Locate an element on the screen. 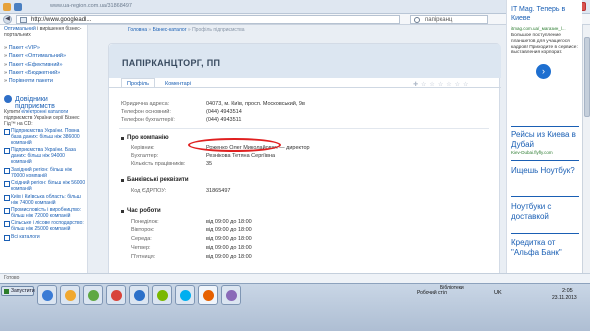 The height and width of the screenshot is (331, 590). windows-icon is located at coordinates (6, 291).